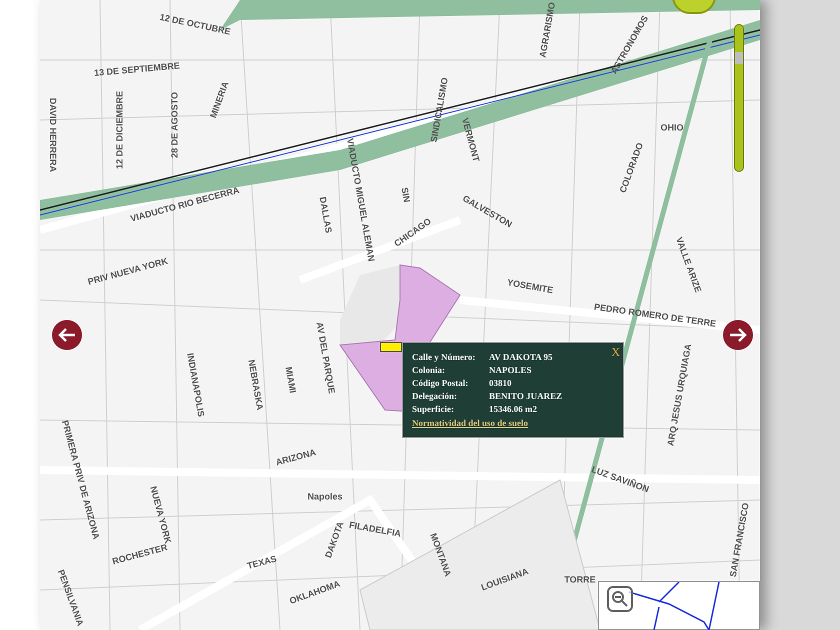 The height and width of the screenshot is (630, 840). Describe the element at coordinates (433, 409) in the screenshot. I see `field-label: Superficie:` at that location.